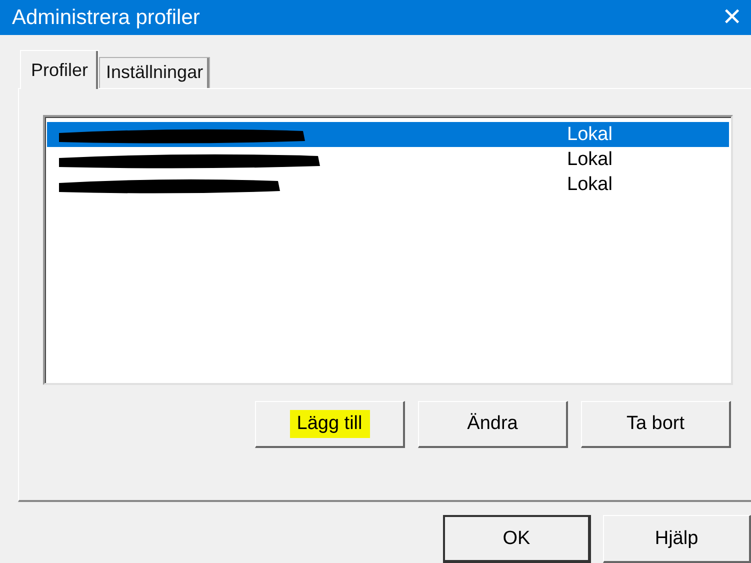 This screenshot has width=751, height=563. What do you see at coordinates (330, 424) in the screenshot?
I see `action-button: Lägg till` at bounding box center [330, 424].